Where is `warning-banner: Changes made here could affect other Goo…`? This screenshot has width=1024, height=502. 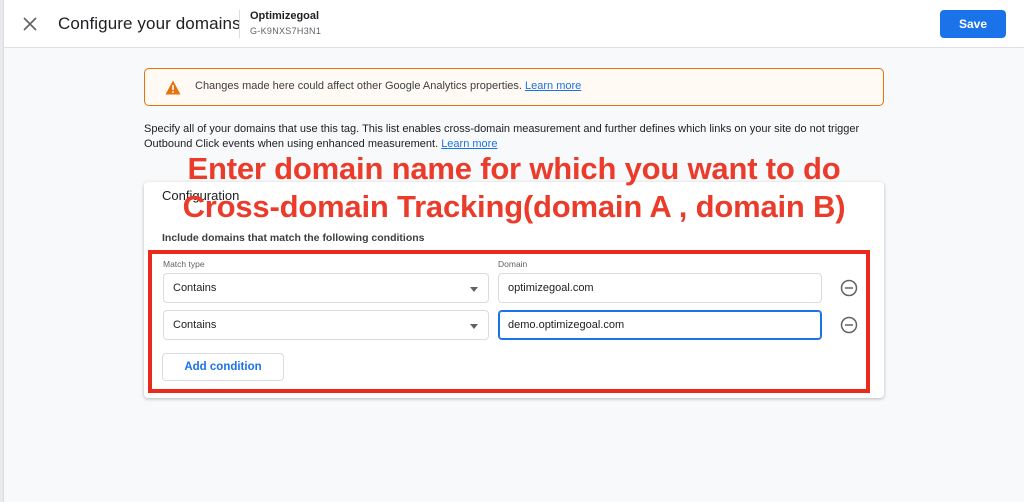 warning-banner: Changes made here could affect other Goo… is located at coordinates (514, 87).